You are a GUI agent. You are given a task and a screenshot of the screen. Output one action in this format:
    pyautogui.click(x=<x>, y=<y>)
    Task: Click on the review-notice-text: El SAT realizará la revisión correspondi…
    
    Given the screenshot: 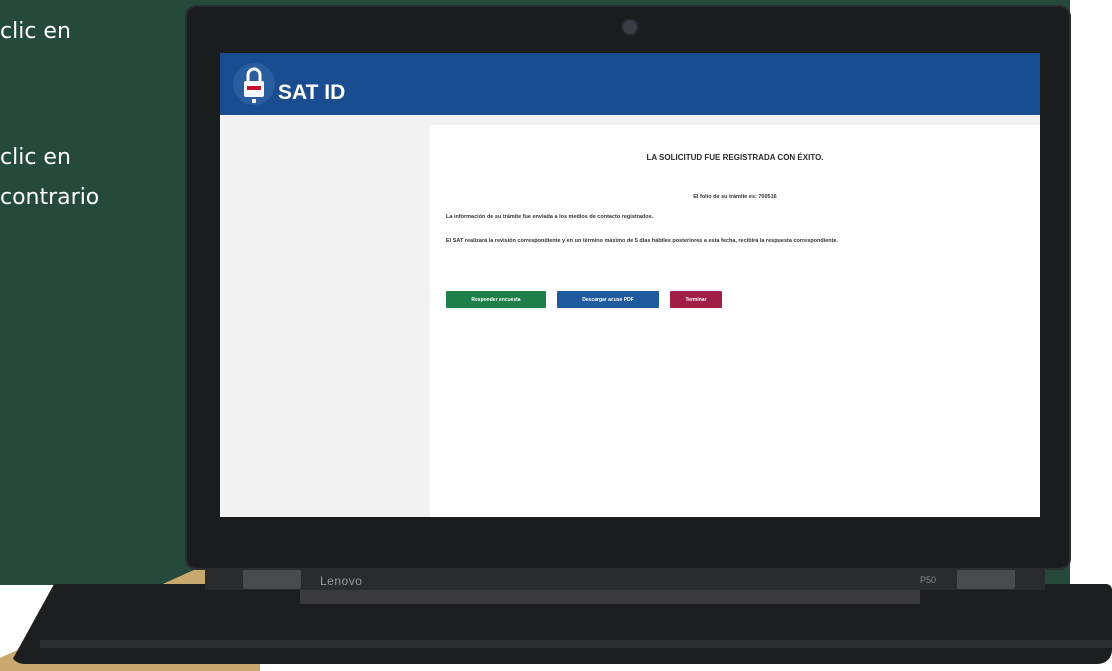 What is the action you would take?
    pyautogui.click(x=642, y=241)
    